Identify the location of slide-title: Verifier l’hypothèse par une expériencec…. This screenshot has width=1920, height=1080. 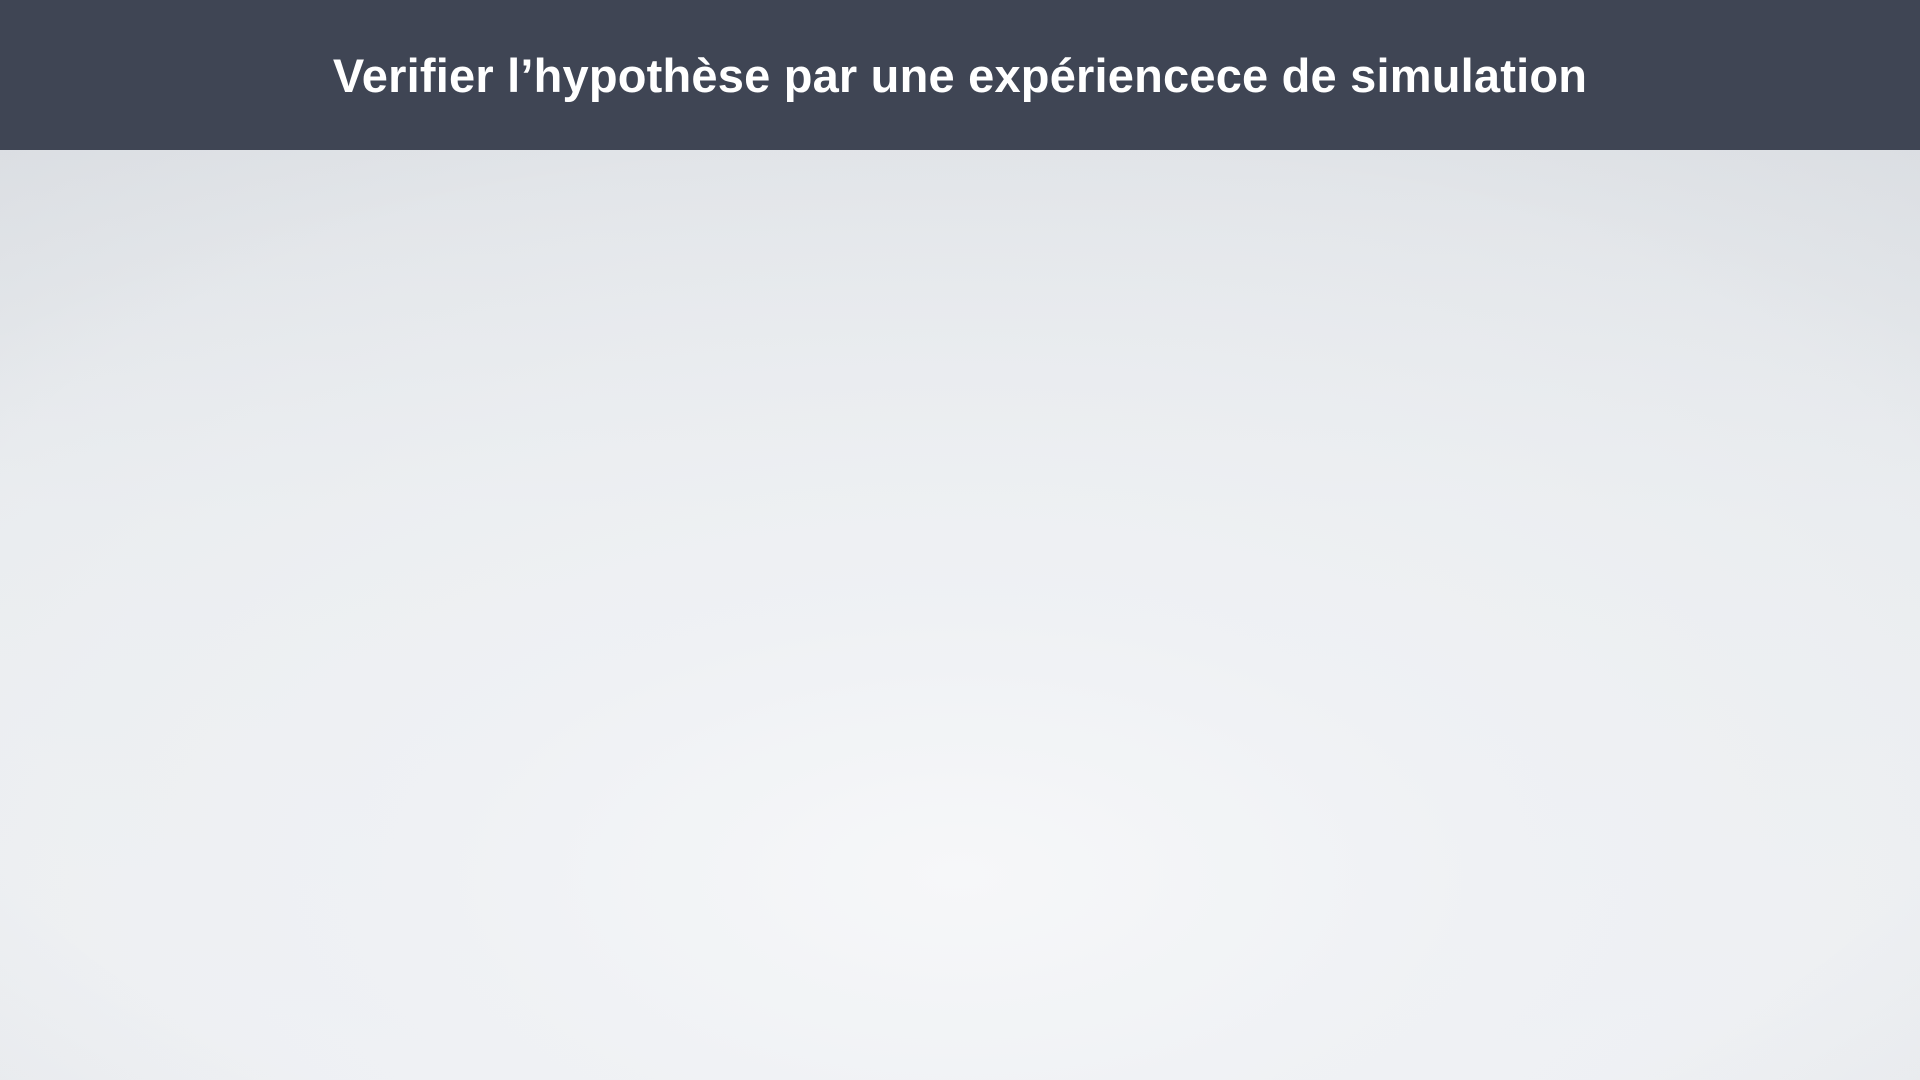
(960, 75).